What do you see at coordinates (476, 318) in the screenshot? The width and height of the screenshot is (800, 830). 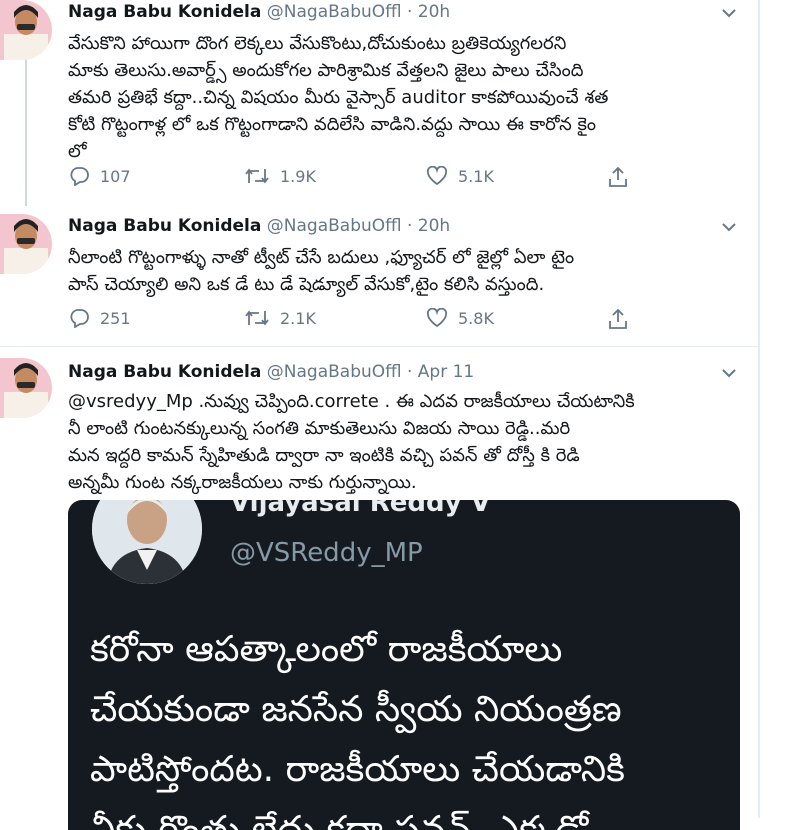 I see `like-count: 5.8K` at bounding box center [476, 318].